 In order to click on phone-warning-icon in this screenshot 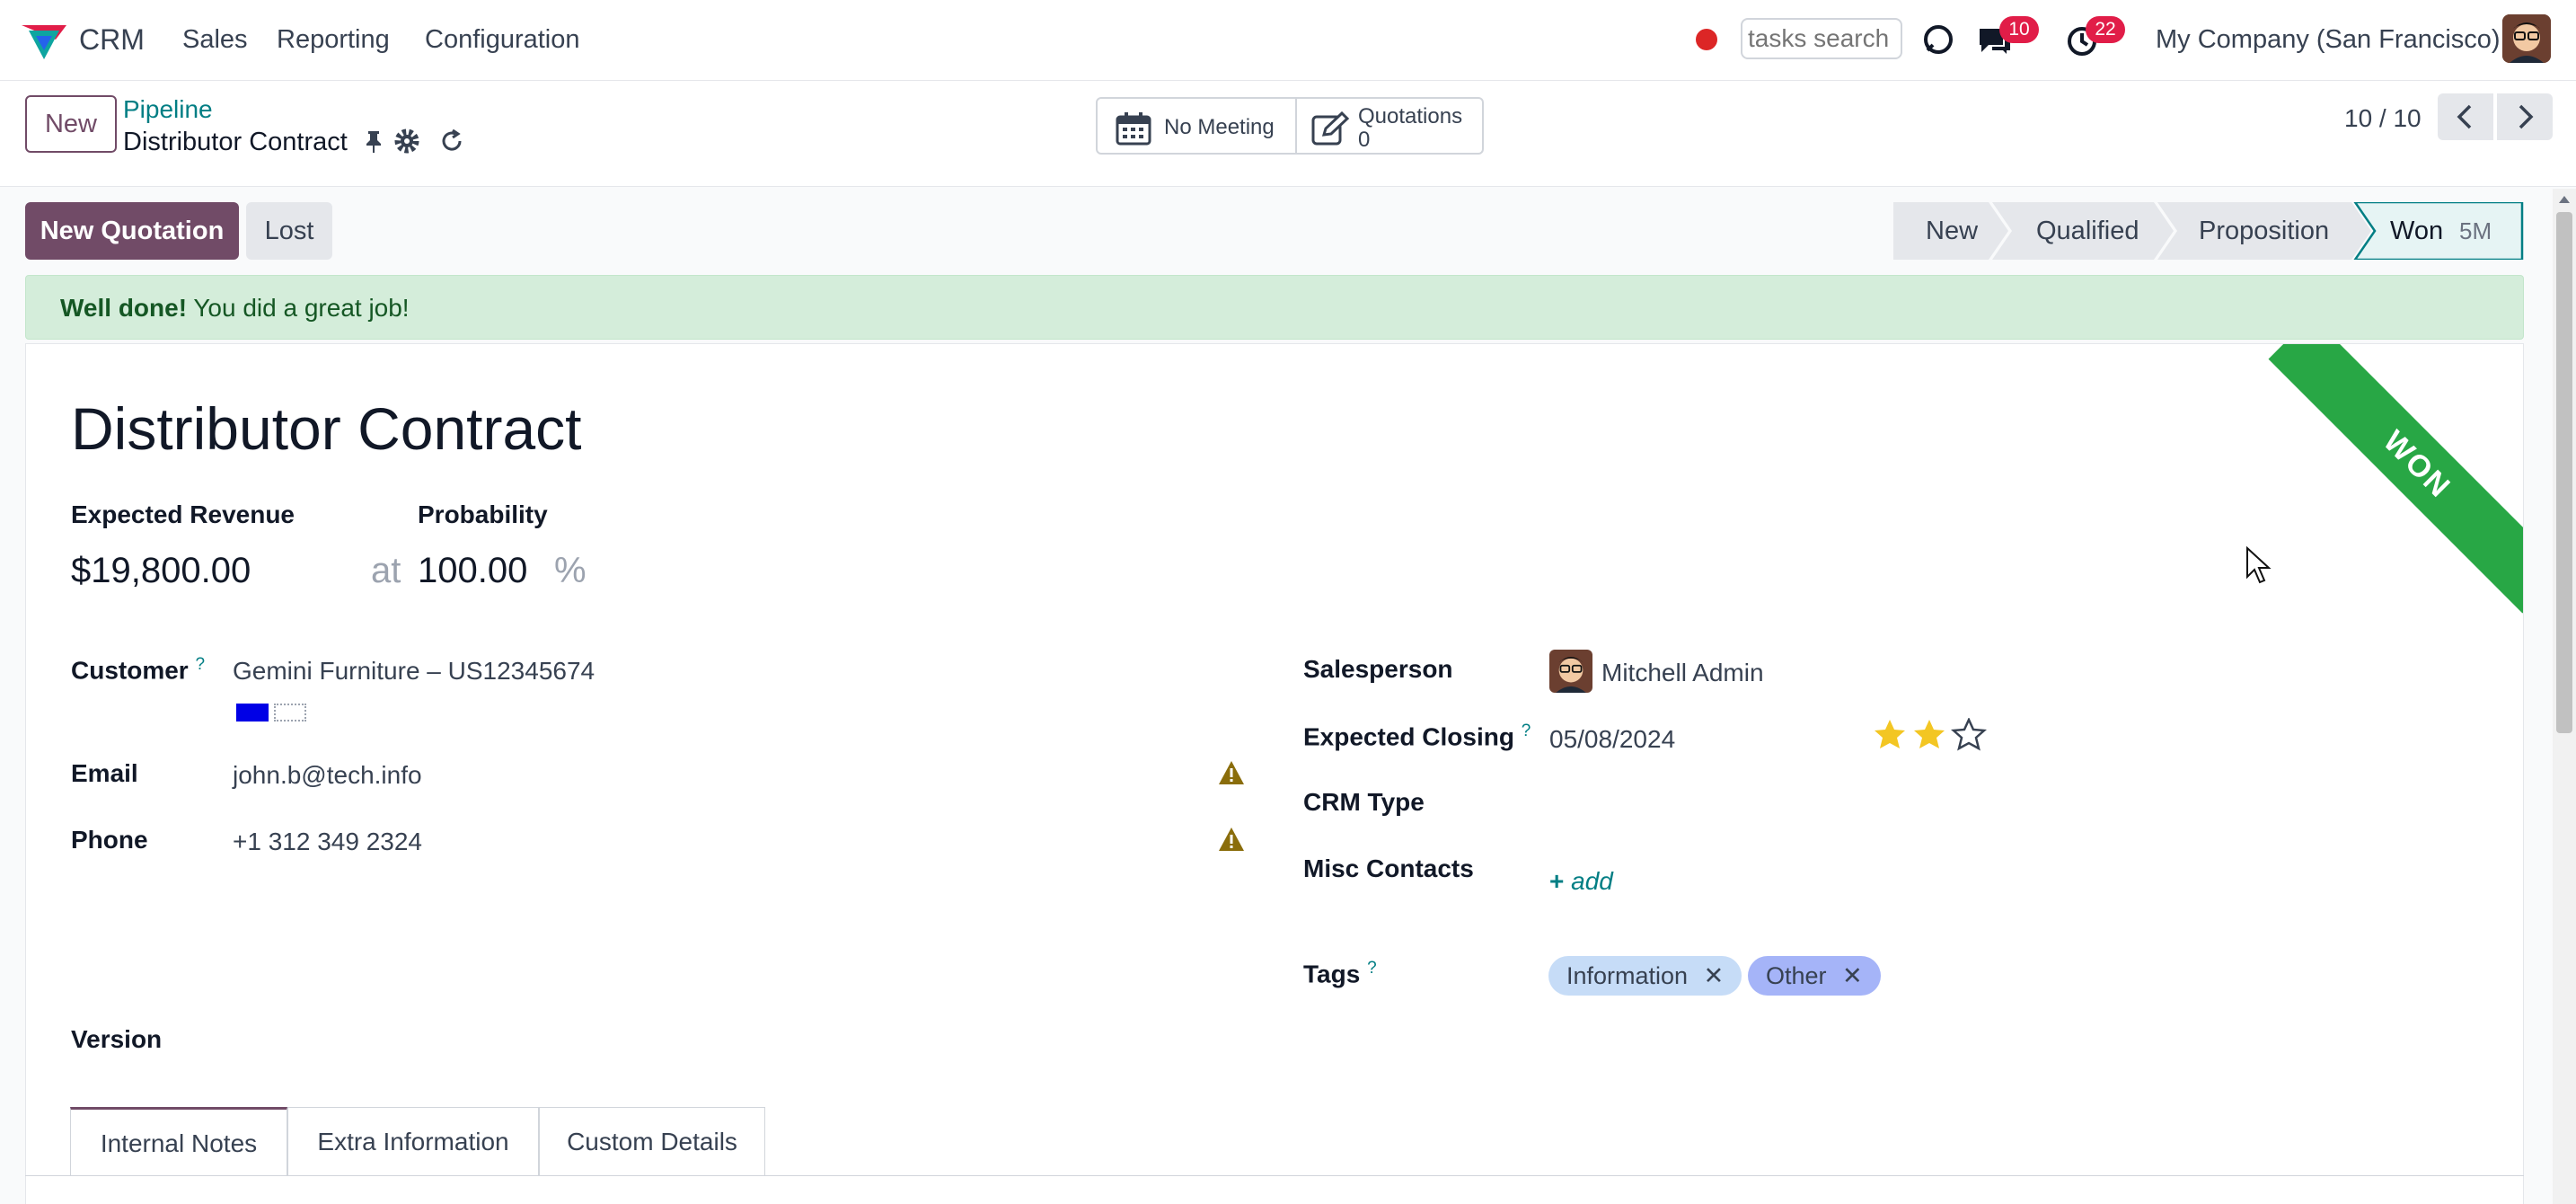, I will do `click(1231, 841)`.